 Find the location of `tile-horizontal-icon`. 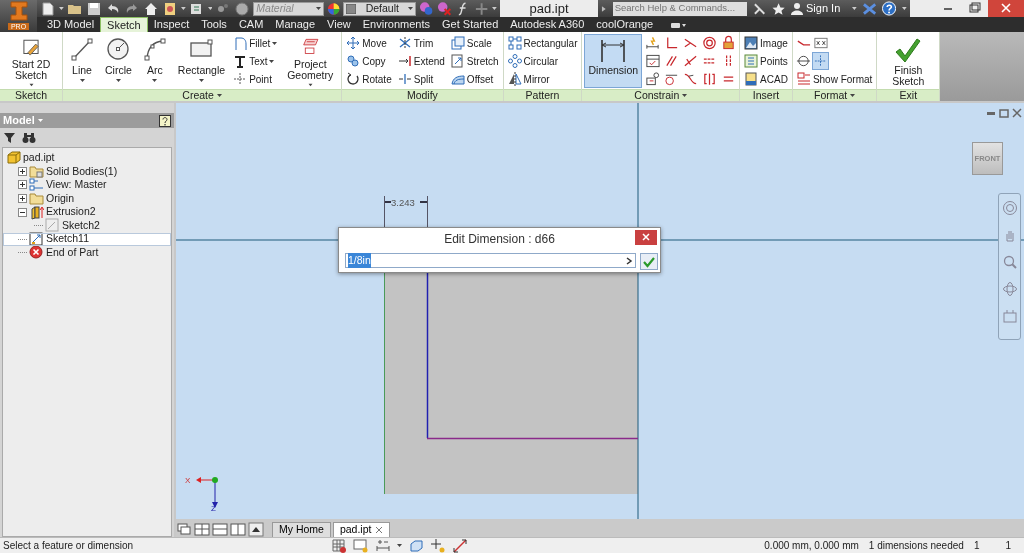

tile-horizontal-icon is located at coordinates (220, 529).